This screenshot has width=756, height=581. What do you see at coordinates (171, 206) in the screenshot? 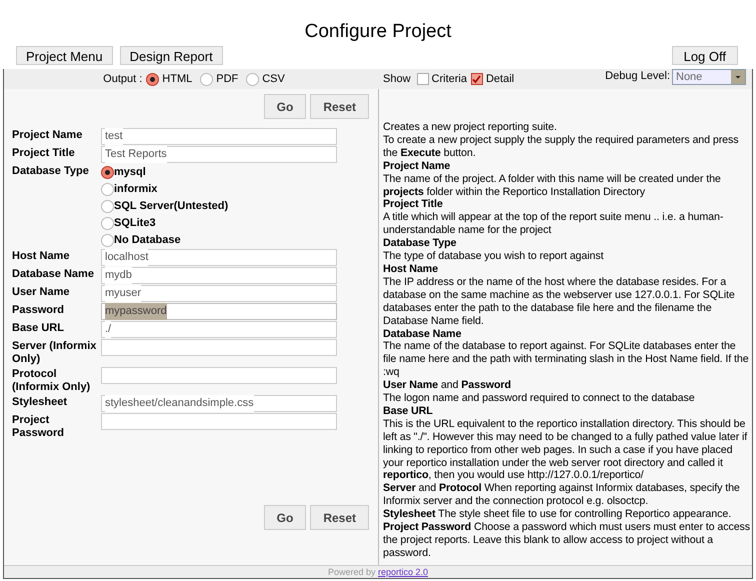
I see `radio-label: SQL Server(Untested)` at bounding box center [171, 206].